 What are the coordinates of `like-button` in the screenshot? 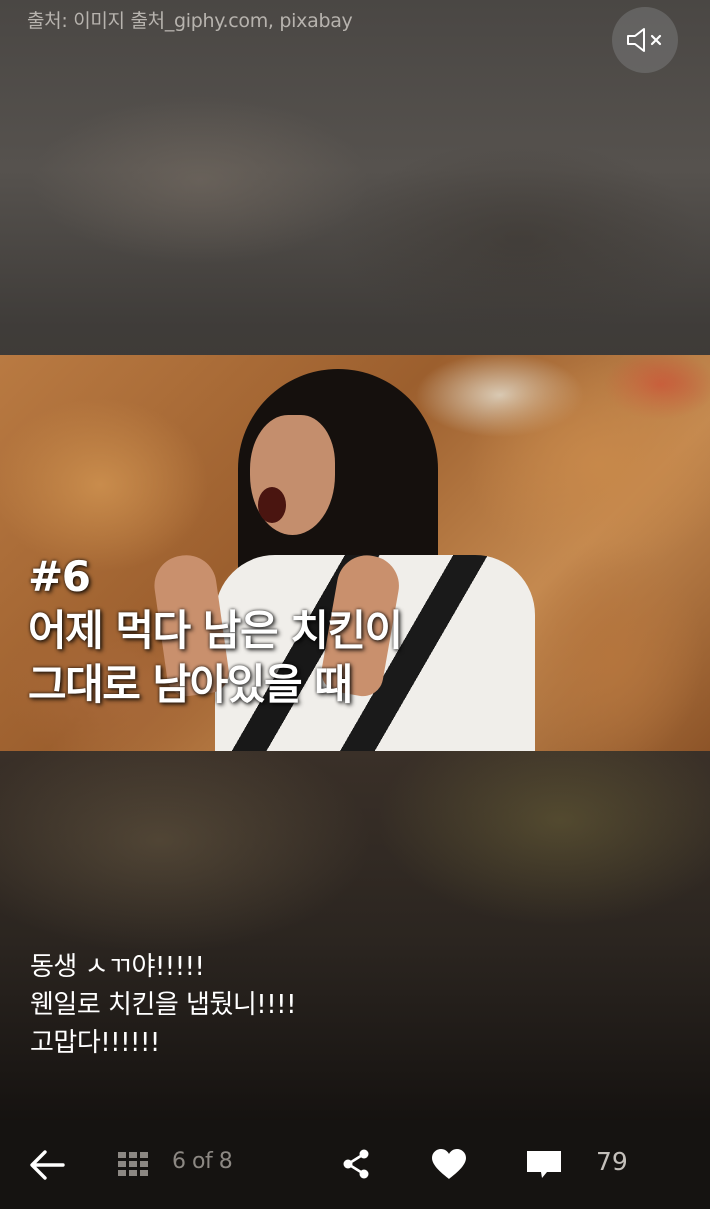 It's located at (449, 1164).